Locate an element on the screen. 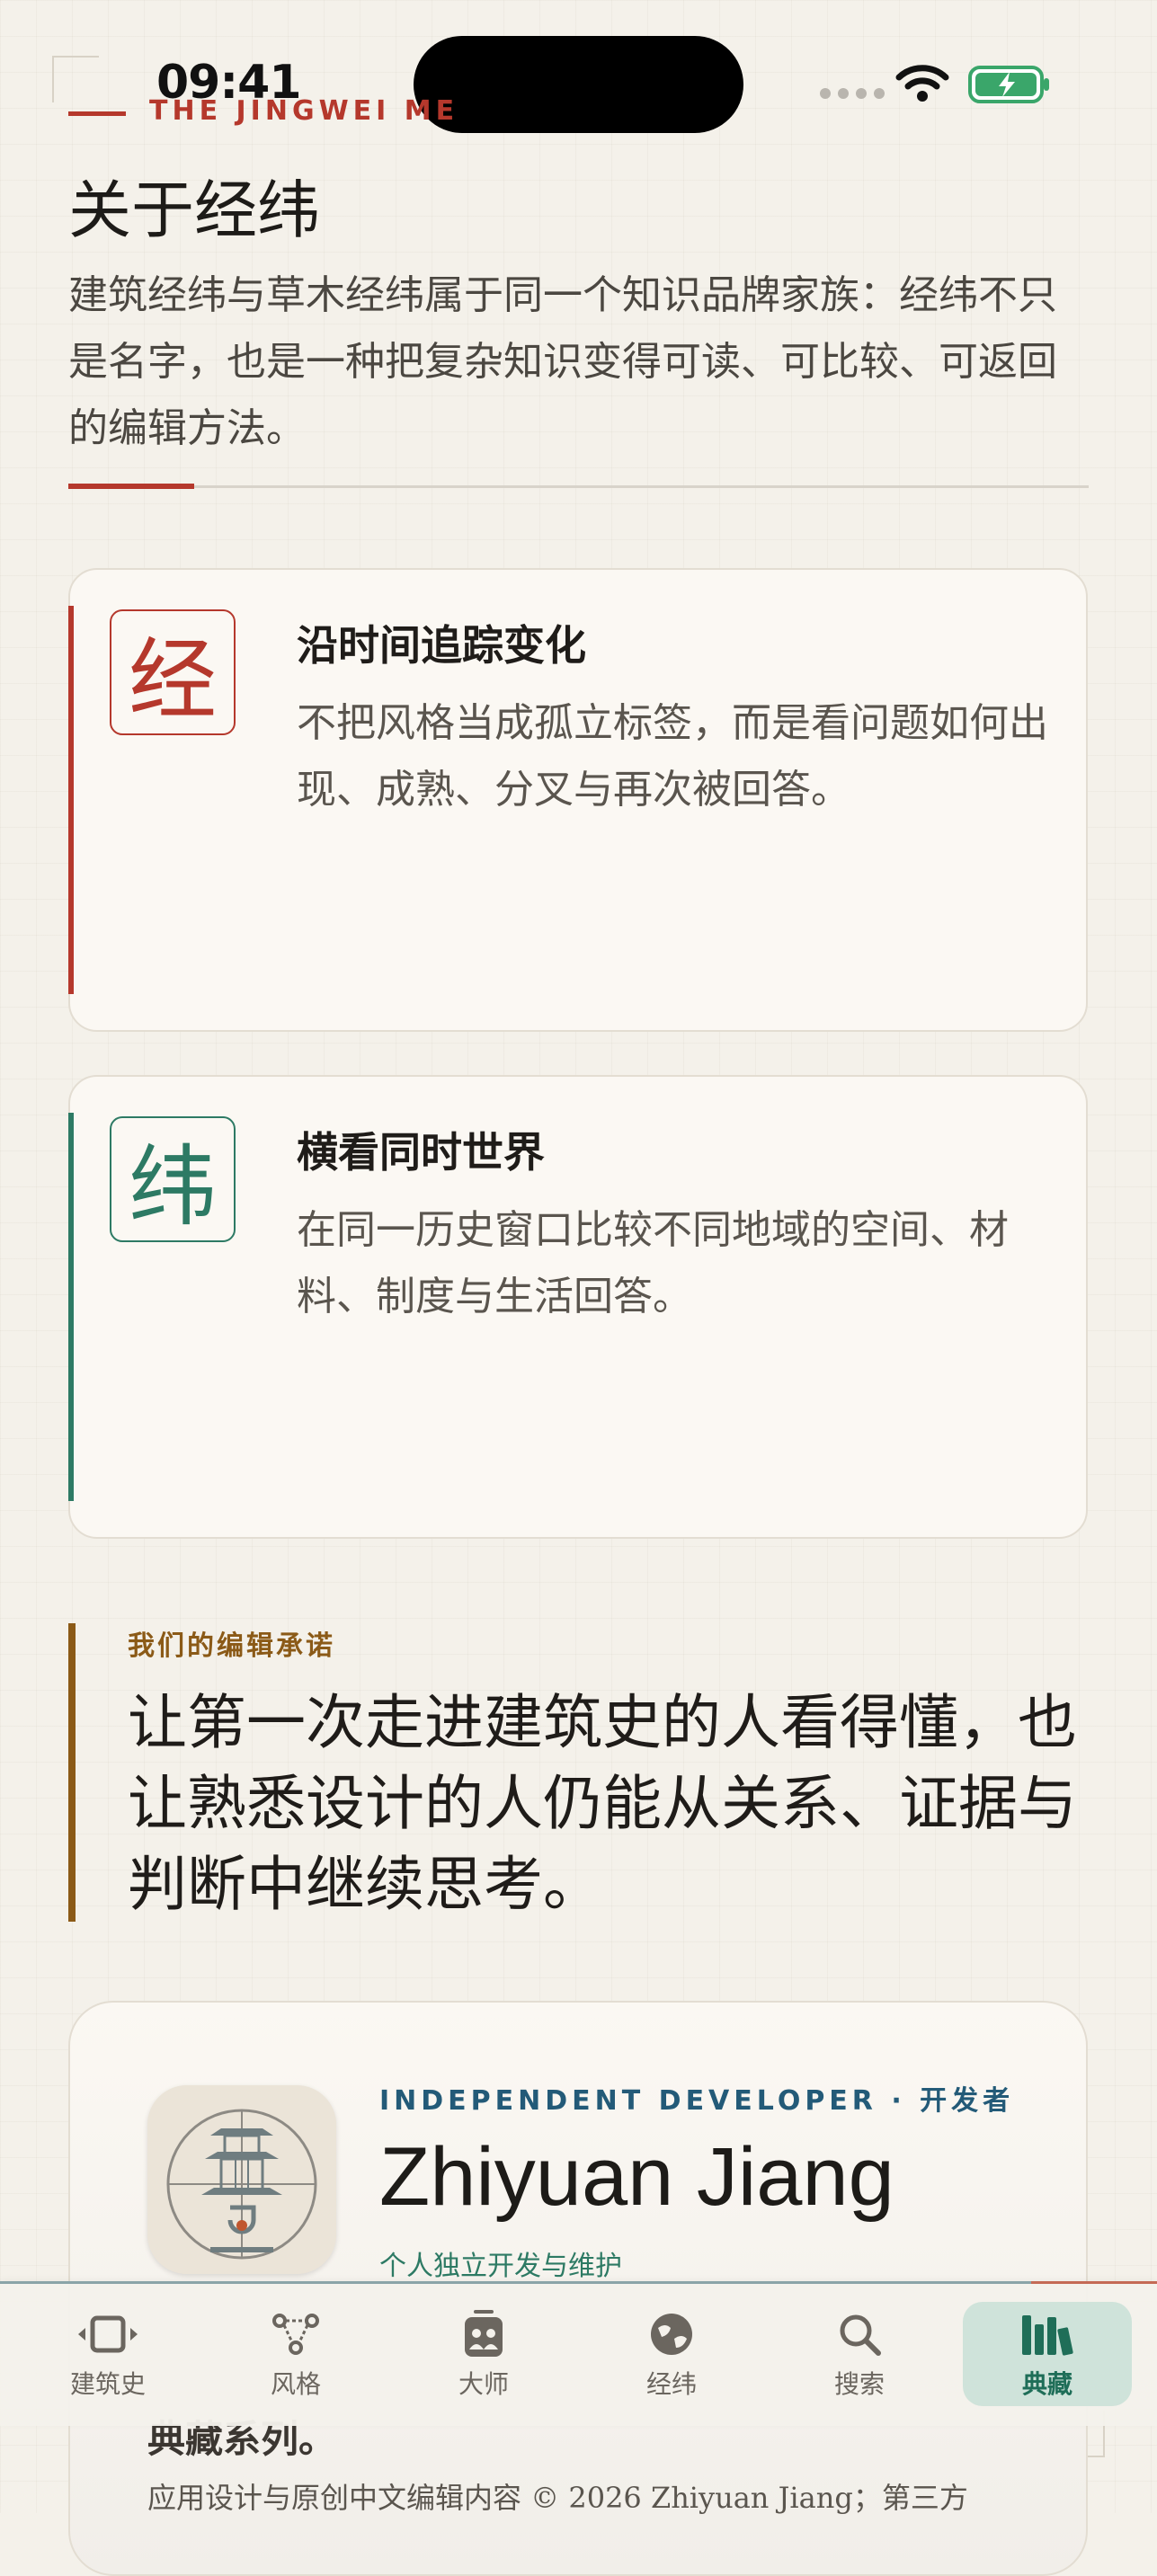 The height and width of the screenshot is (2576, 1157). tab-label: 建筑史 is located at coordinates (108, 2384).